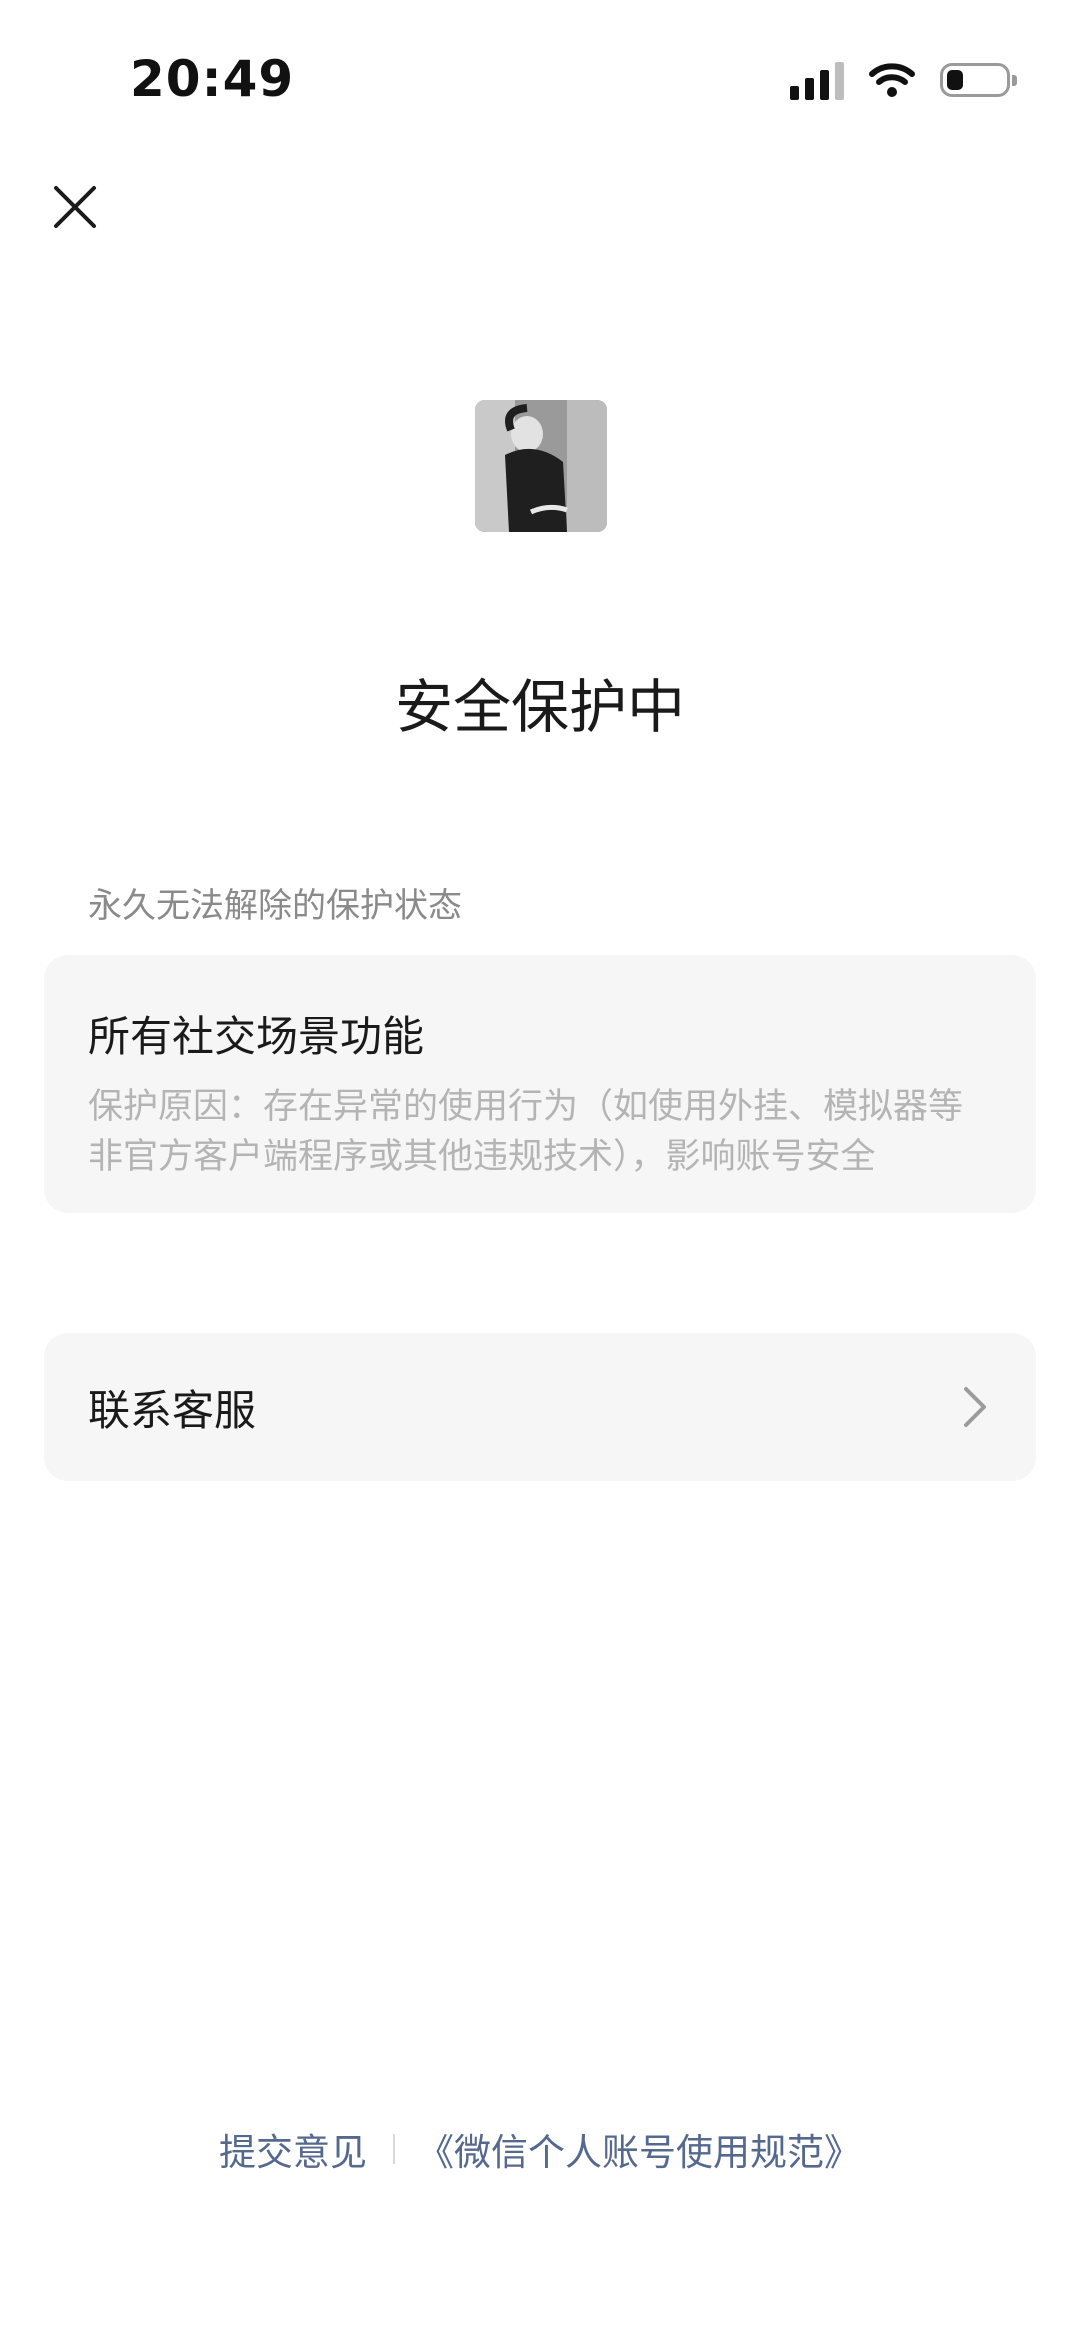 This screenshot has width=1080, height=2341. Describe the element at coordinates (978, 80) in the screenshot. I see `battery-icon` at that location.